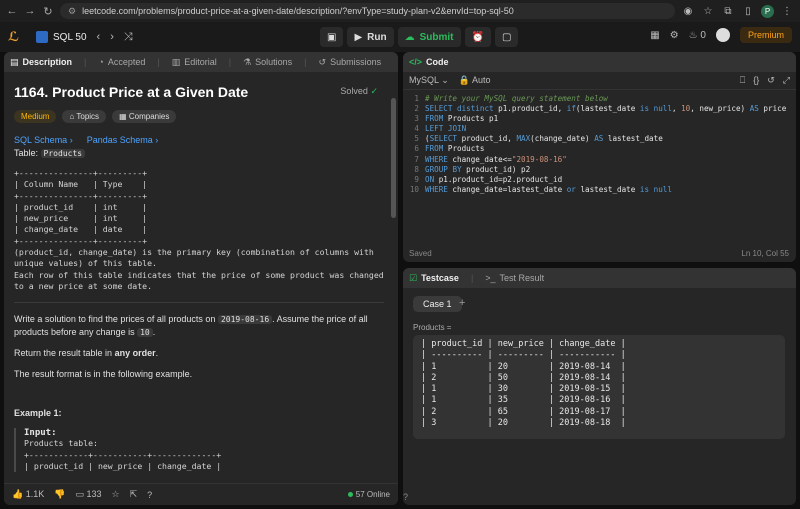  I want to click on autocomplete-toggle: 🔒 Auto, so click(475, 80).